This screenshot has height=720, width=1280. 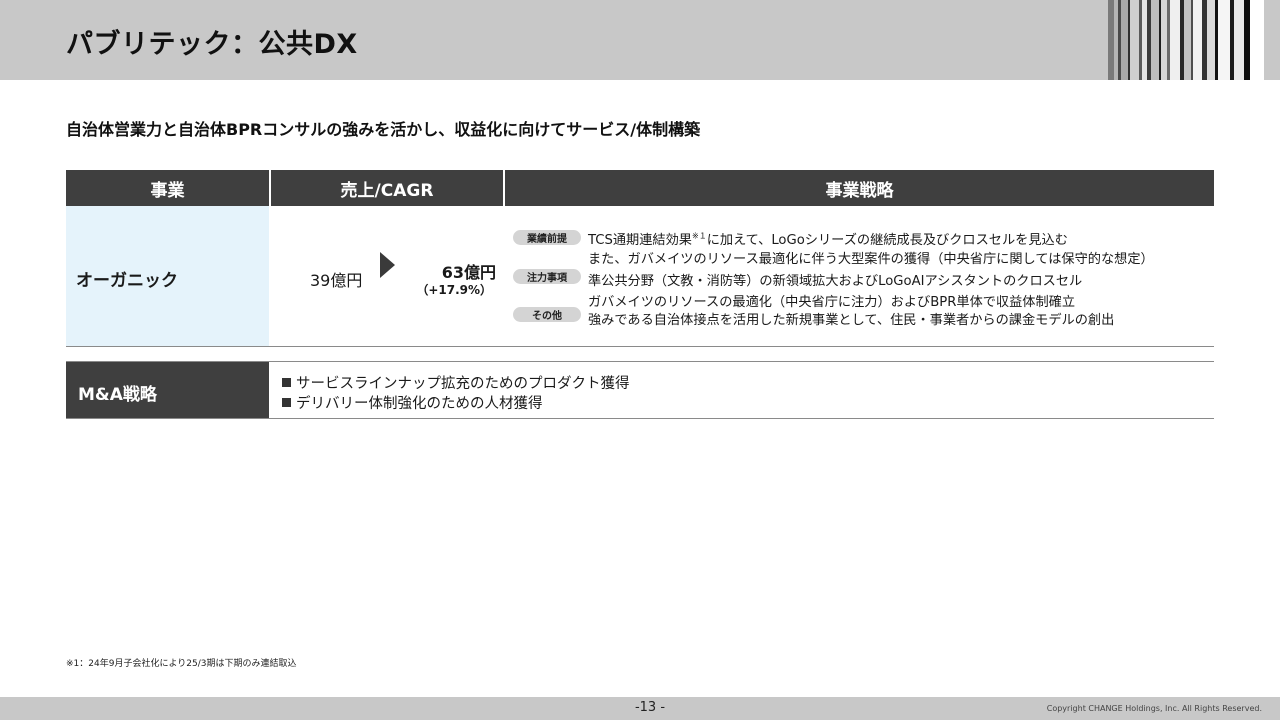 What do you see at coordinates (127, 281) in the screenshot?
I see `organic-label: オーガニック` at bounding box center [127, 281].